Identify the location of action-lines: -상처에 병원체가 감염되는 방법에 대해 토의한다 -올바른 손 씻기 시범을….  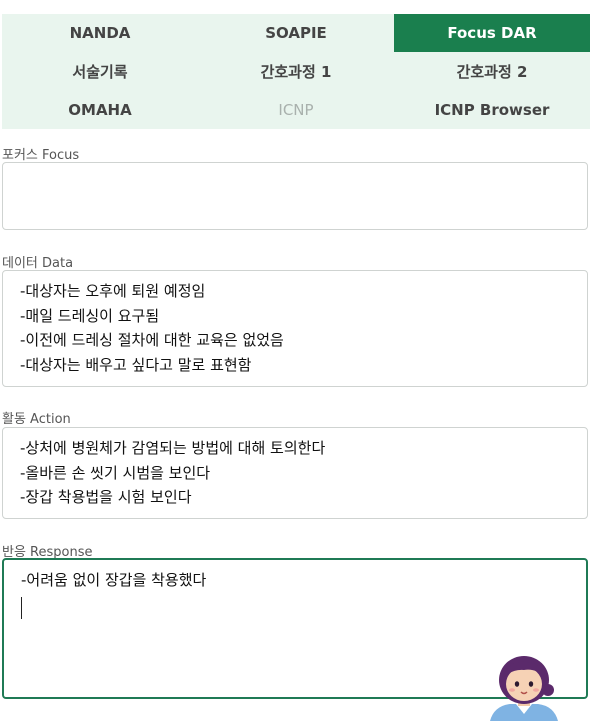
(303, 473).